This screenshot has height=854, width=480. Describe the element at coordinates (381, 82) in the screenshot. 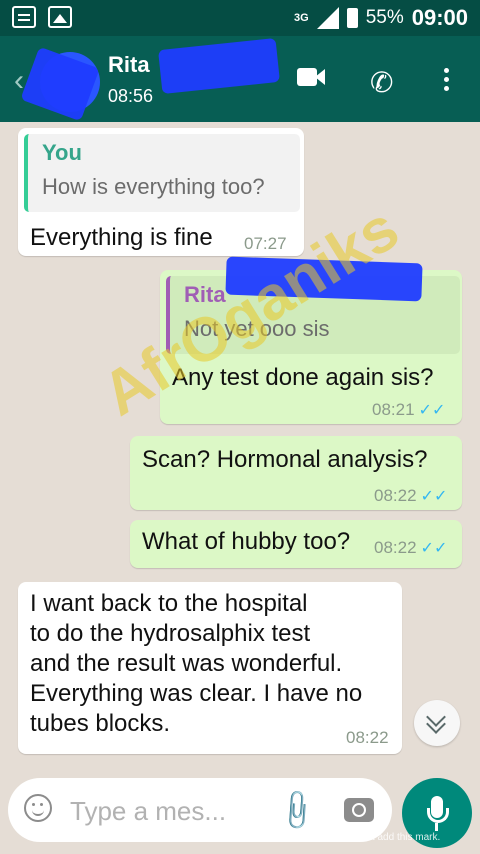

I see `phone-call-icon: ✆` at that location.